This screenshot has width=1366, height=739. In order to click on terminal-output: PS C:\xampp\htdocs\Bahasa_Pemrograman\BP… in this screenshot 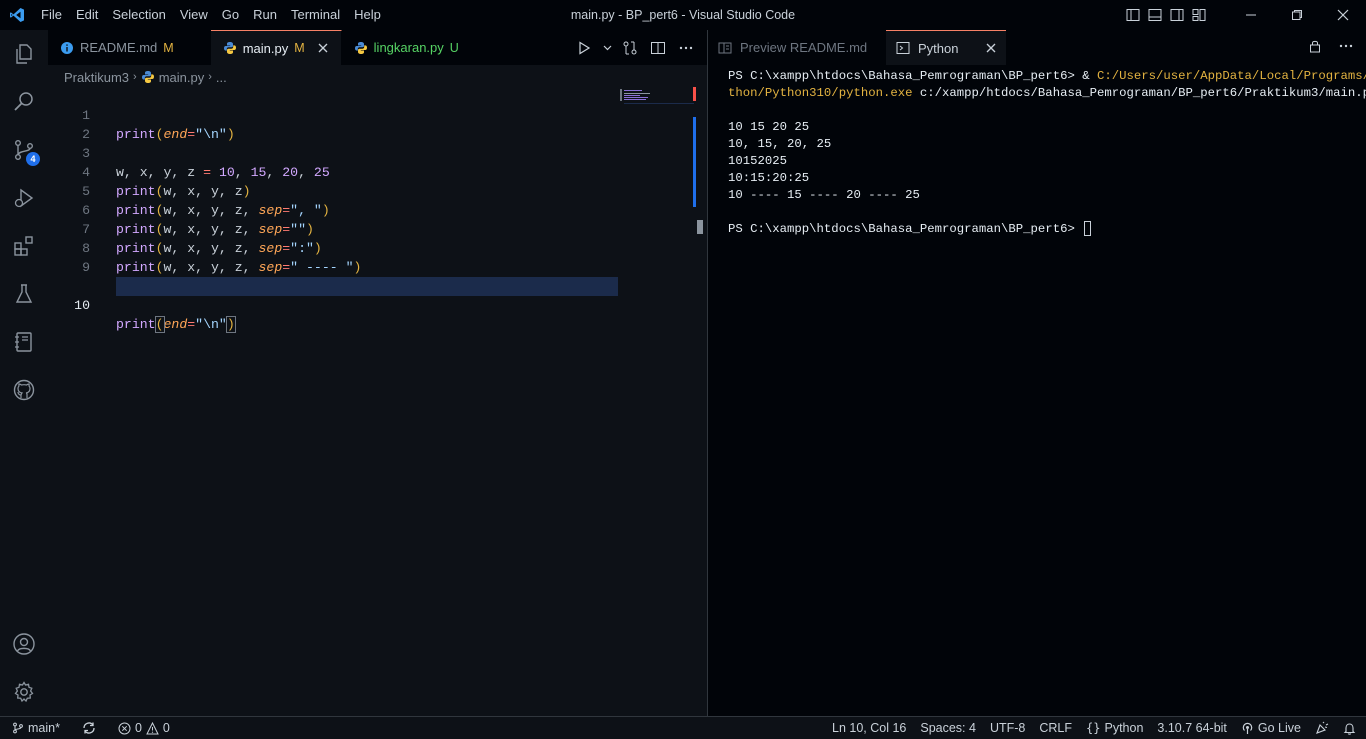, I will do `click(1047, 153)`.